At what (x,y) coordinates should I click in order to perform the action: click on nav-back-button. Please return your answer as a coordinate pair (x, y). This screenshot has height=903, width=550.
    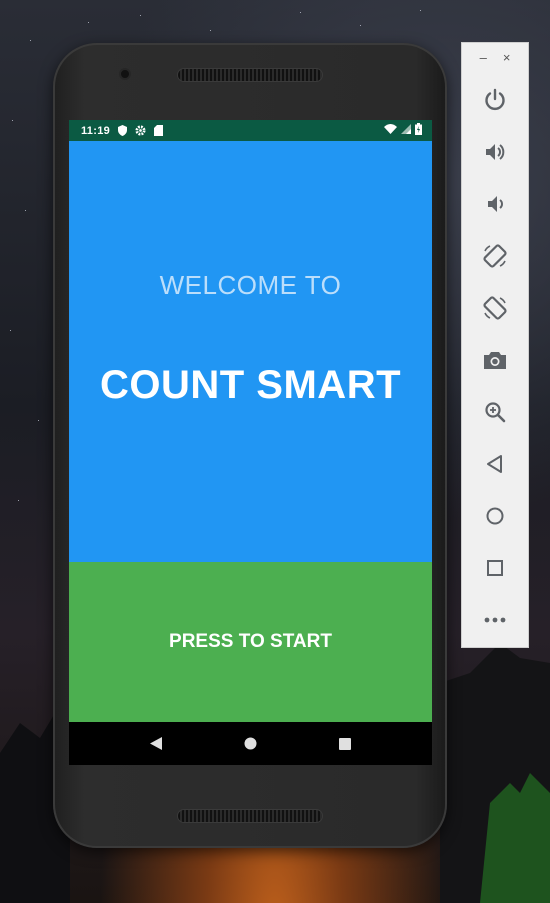
    Looking at the image, I should click on (156, 744).